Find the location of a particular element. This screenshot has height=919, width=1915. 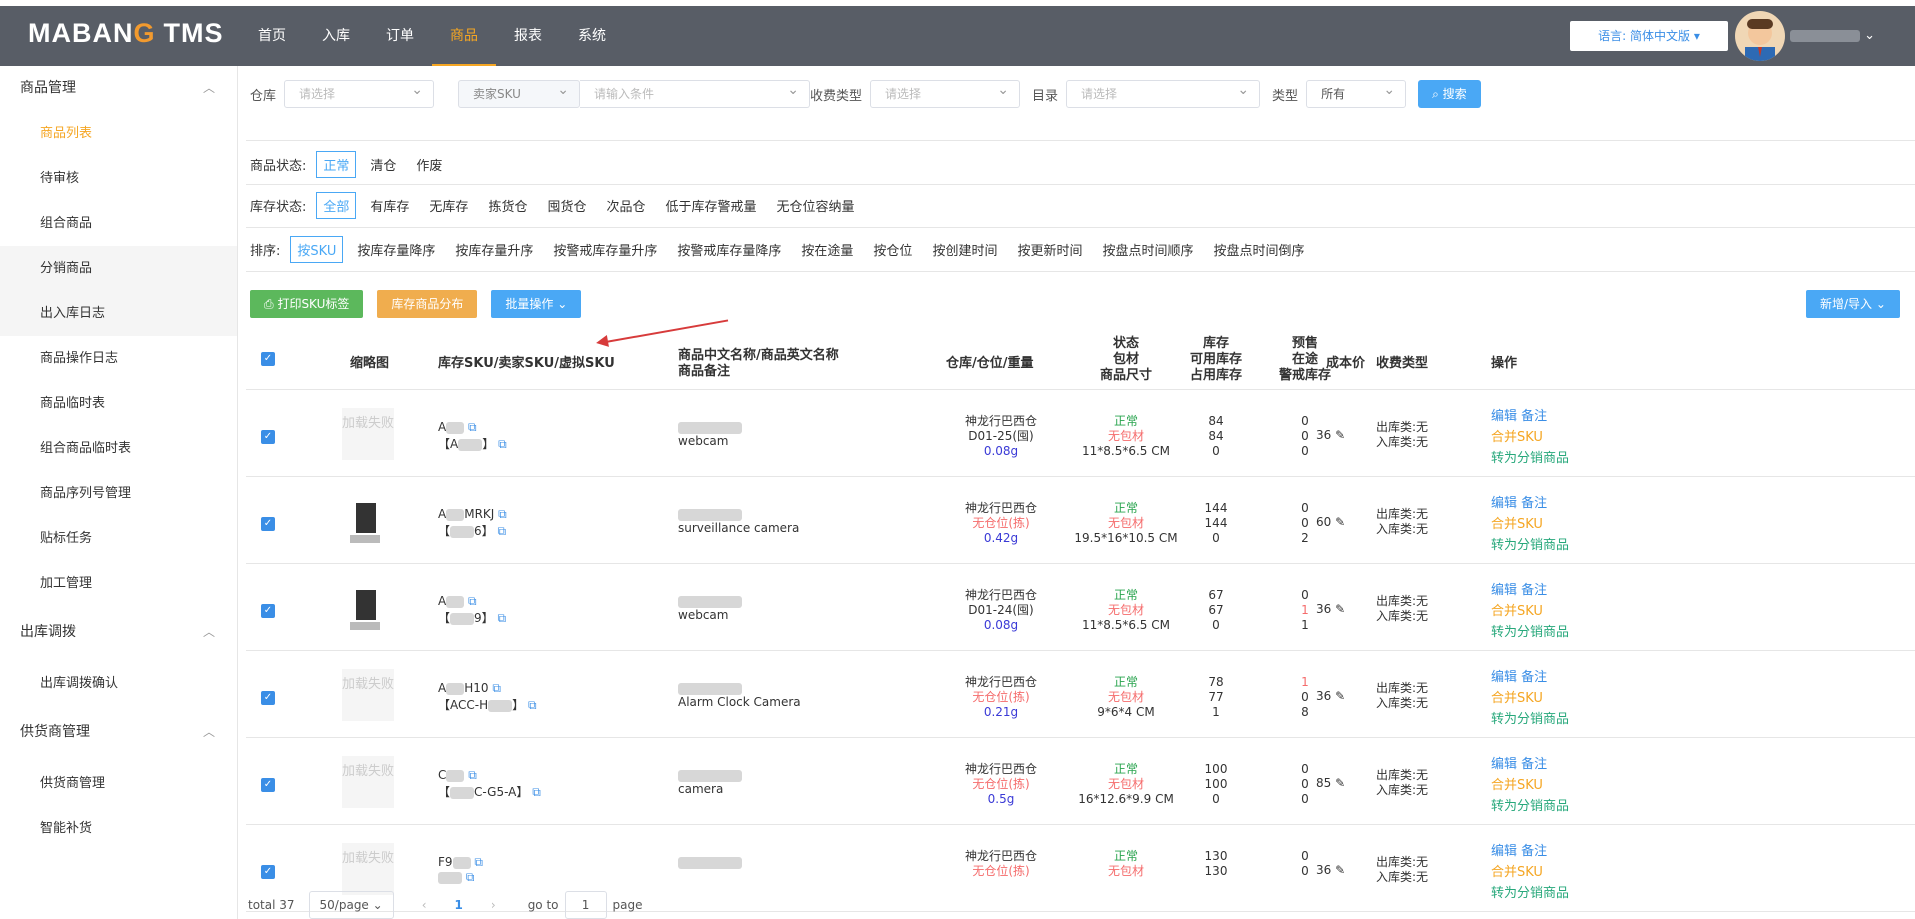

sort-option: 按库存量降序 is located at coordinates (396, 249).